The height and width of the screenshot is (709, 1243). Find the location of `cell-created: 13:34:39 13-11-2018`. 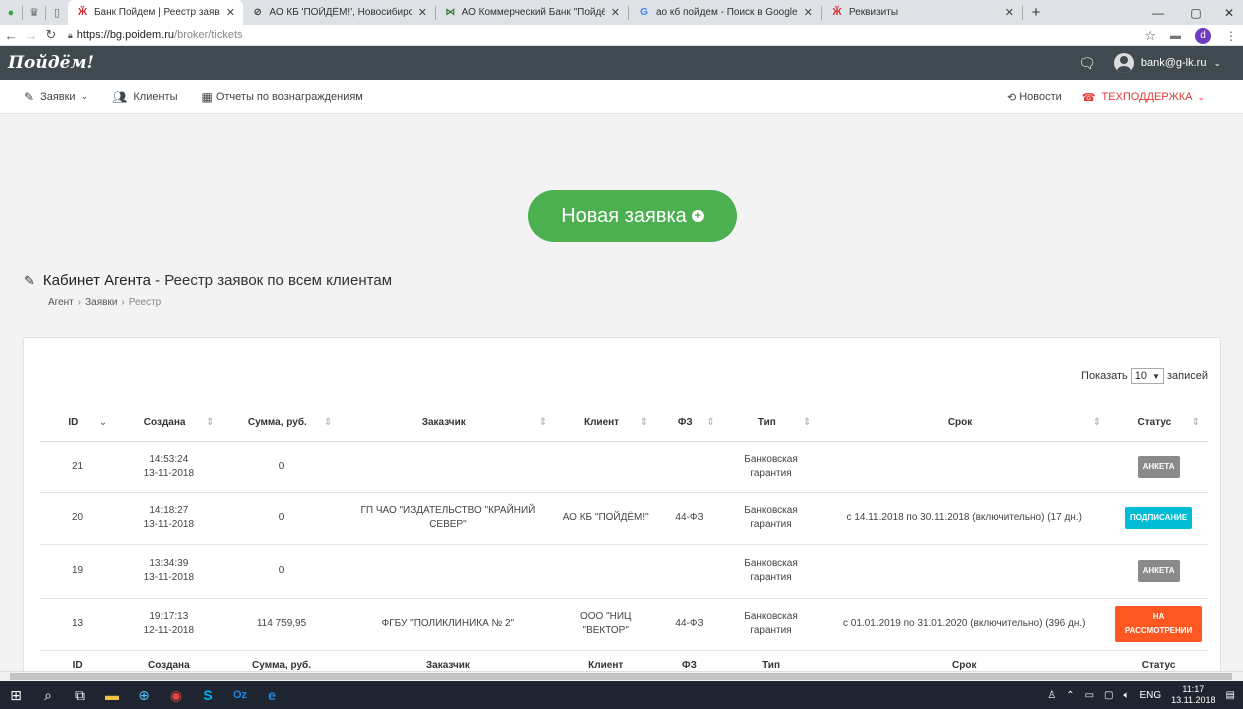

cell-created: 13:34:39 13-11-2018 is located at coordinates (169, 571).